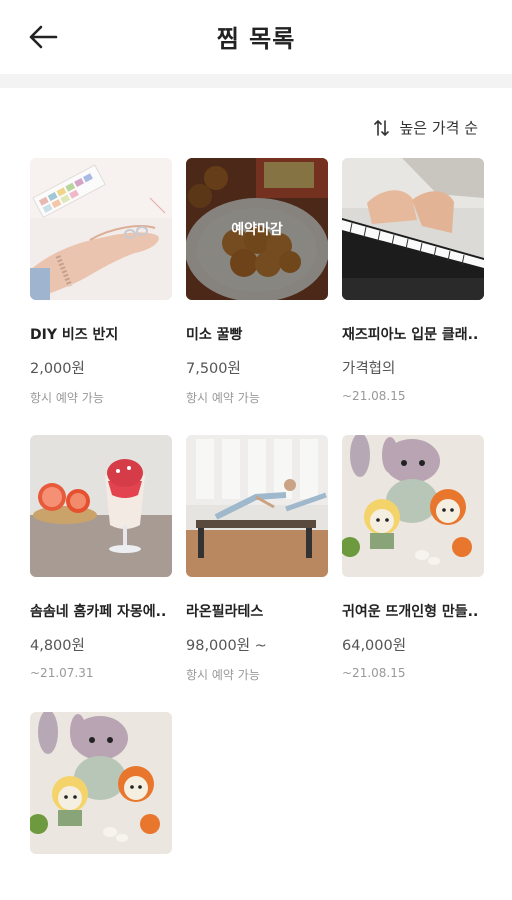 The width and height of the screenshot is (512, 900). What do you see at coordinates (74, 335) in the screenshot?
I see `item-name: DIY 비즈 반지` at bounding box center [74, 335].